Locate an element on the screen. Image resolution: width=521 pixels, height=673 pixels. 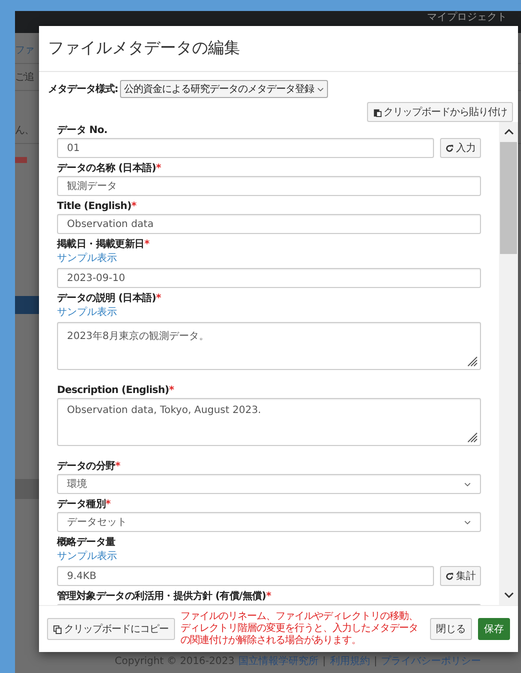
close-button: 閉じる is located at coordinates (451, 629).